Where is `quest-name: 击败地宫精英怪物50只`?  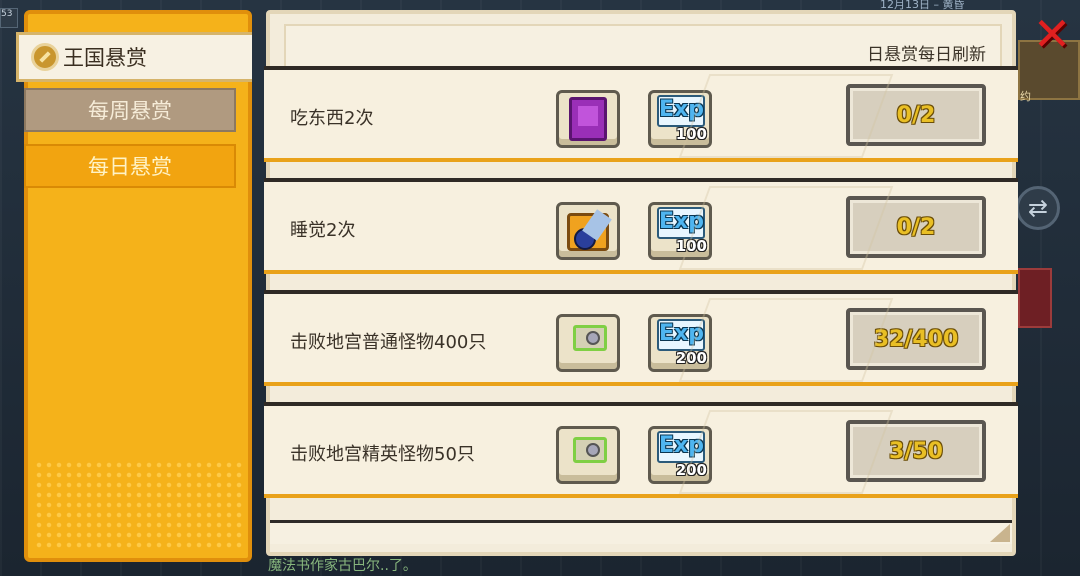
quest-name: 击败地宫精英怪物50只 is located at coordinates (382, 454).